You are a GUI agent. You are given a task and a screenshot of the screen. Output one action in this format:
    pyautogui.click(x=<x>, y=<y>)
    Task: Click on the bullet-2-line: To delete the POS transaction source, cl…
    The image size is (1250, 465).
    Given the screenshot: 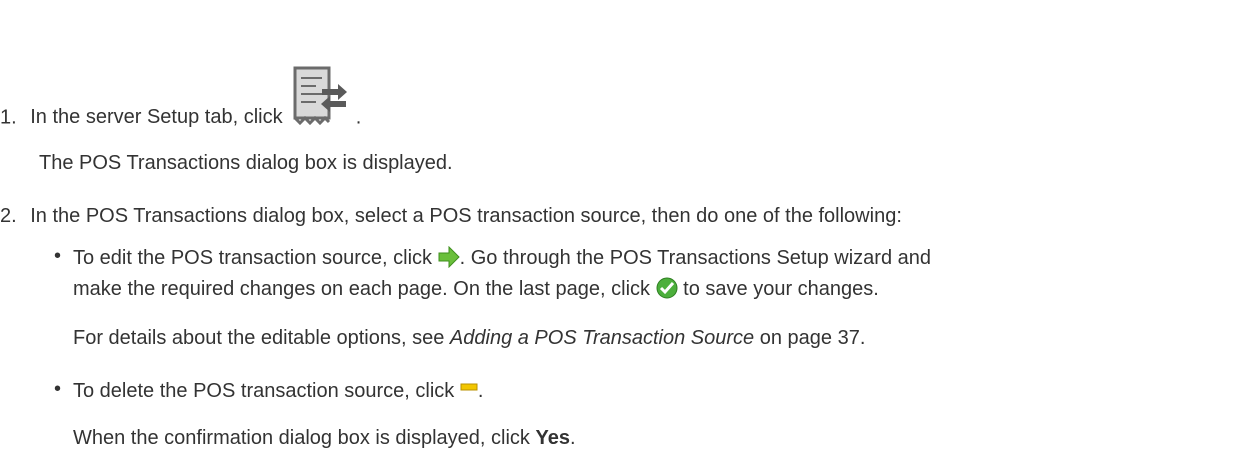 What is the action you would take?
    pyautogui.click(x=278, y=391)
    